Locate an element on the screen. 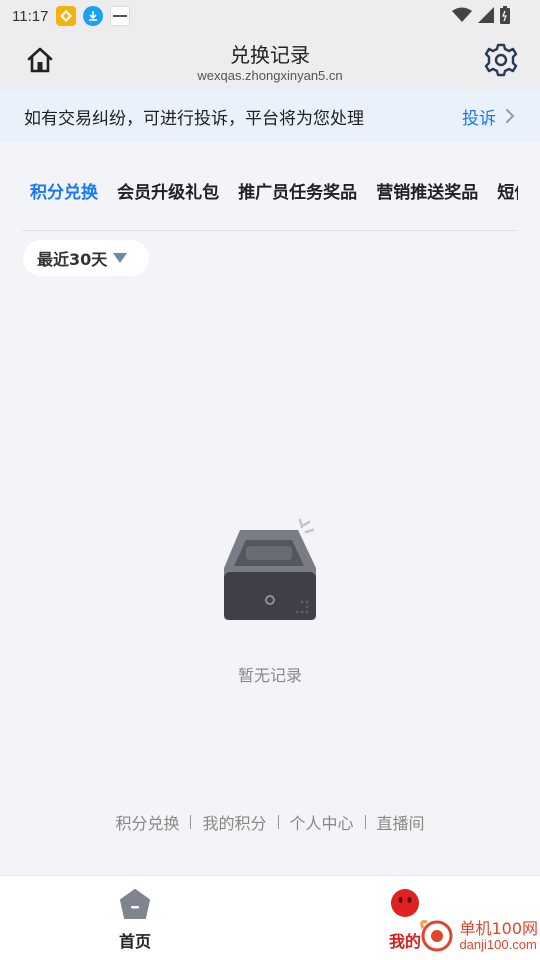 The height and width of the screenshot is (960, 540). complaint-link: 投诉 is located at coordinates (479, 116).